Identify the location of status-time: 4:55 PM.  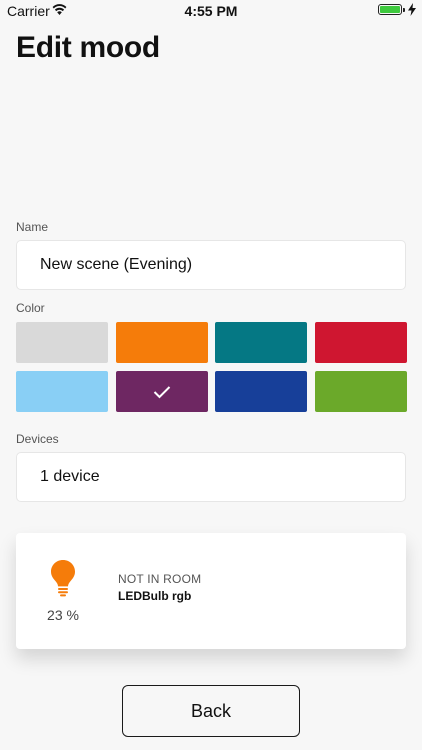
(211, 11).